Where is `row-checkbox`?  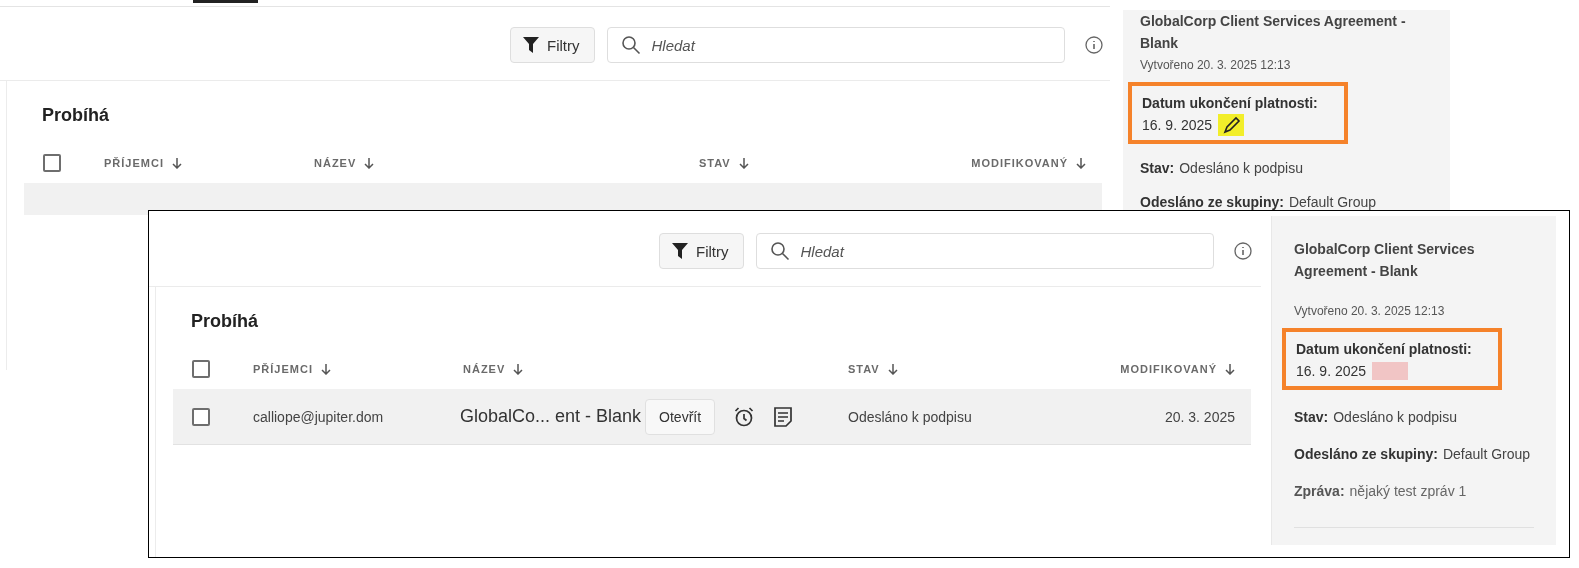
row-checkbox is located at coordinates (201, 416).